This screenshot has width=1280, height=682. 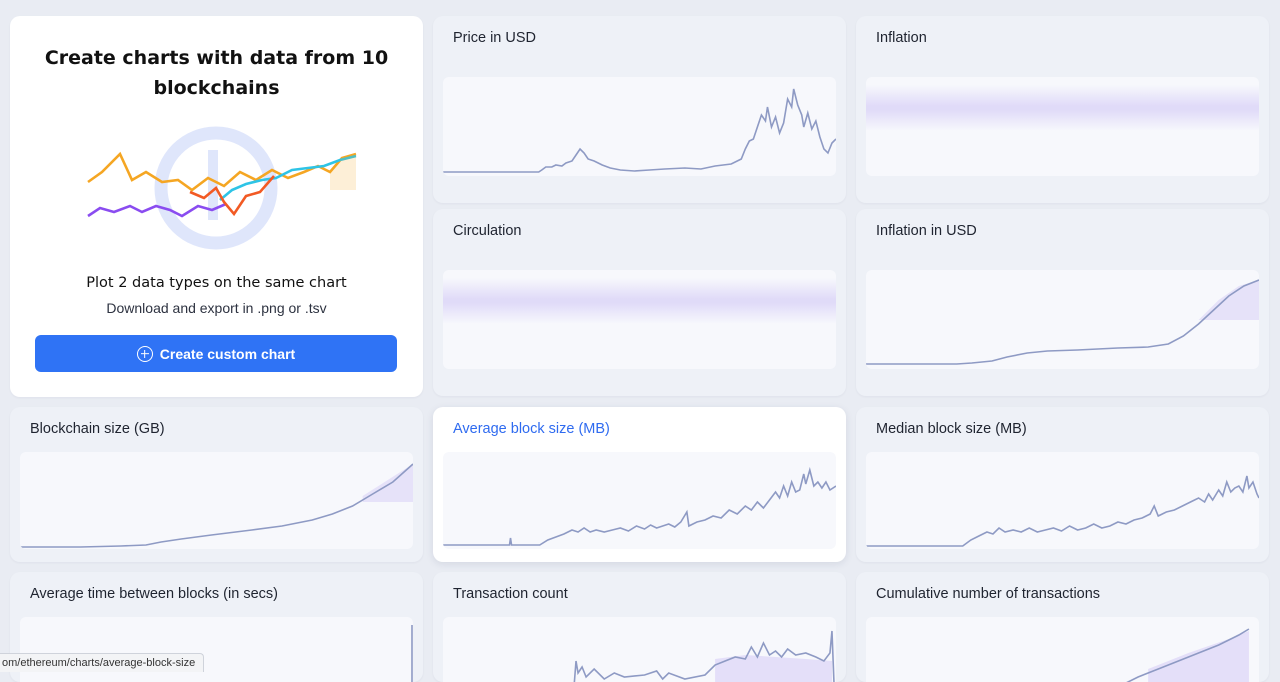 What do you see at coordinates (216, 500) in the screenshot?
I see `blockchain-size-sparkline` at bounding box center [216, 500].